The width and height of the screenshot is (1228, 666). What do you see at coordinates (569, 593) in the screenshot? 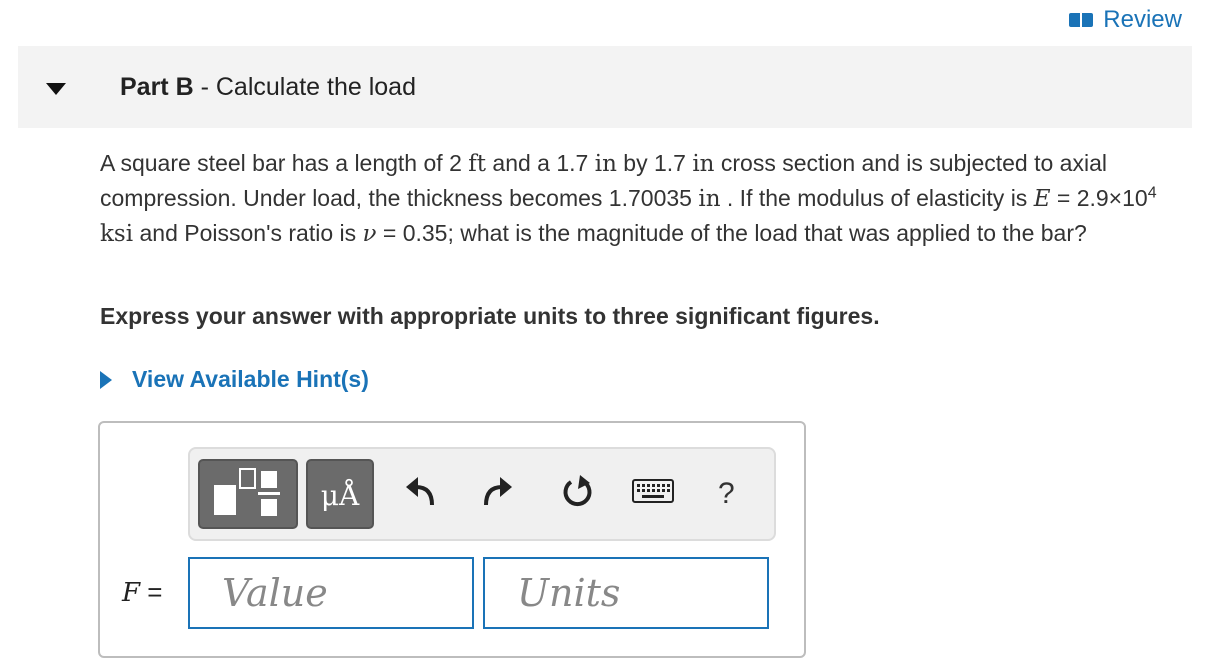
I see `units-placeholder: Units` at bounding box center [569, 593].